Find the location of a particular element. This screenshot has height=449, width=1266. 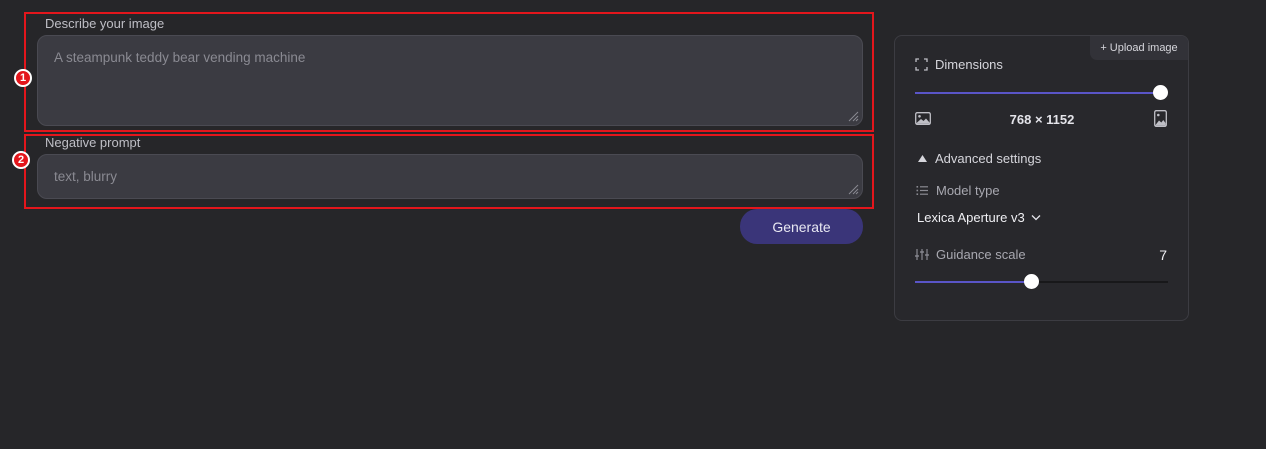

landscape-image-icon is located at coordinates (923, 118).